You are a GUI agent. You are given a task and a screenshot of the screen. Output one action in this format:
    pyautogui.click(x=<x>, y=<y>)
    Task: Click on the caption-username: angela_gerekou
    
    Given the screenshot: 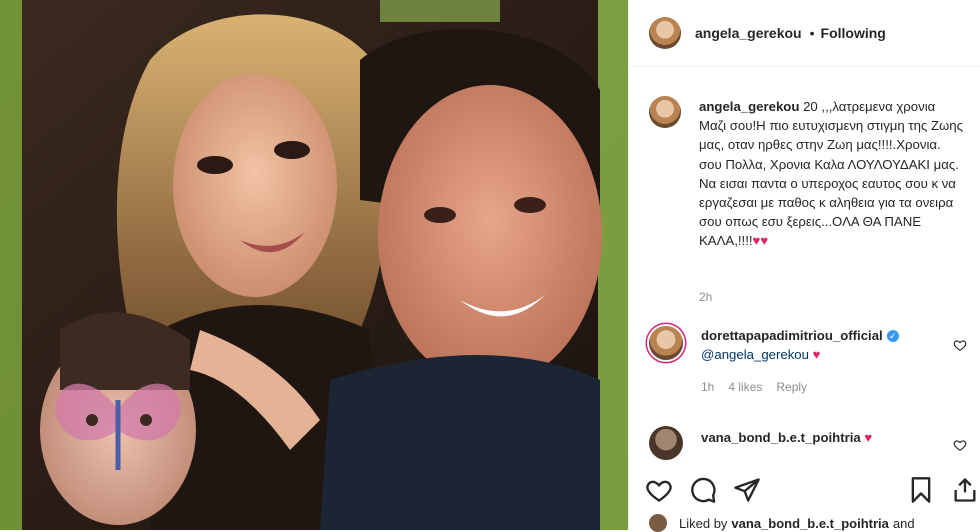 What is the action you would take?
    pyautogui.click(x=749, y=106)
    